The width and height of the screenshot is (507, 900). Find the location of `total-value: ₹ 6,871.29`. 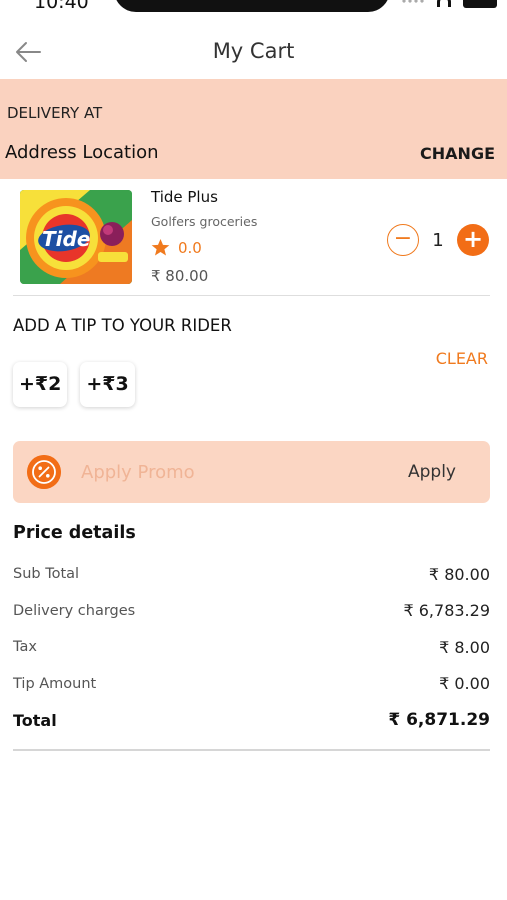

total-value: ₹ 6,871.29 is located at coordinates (439, 720).